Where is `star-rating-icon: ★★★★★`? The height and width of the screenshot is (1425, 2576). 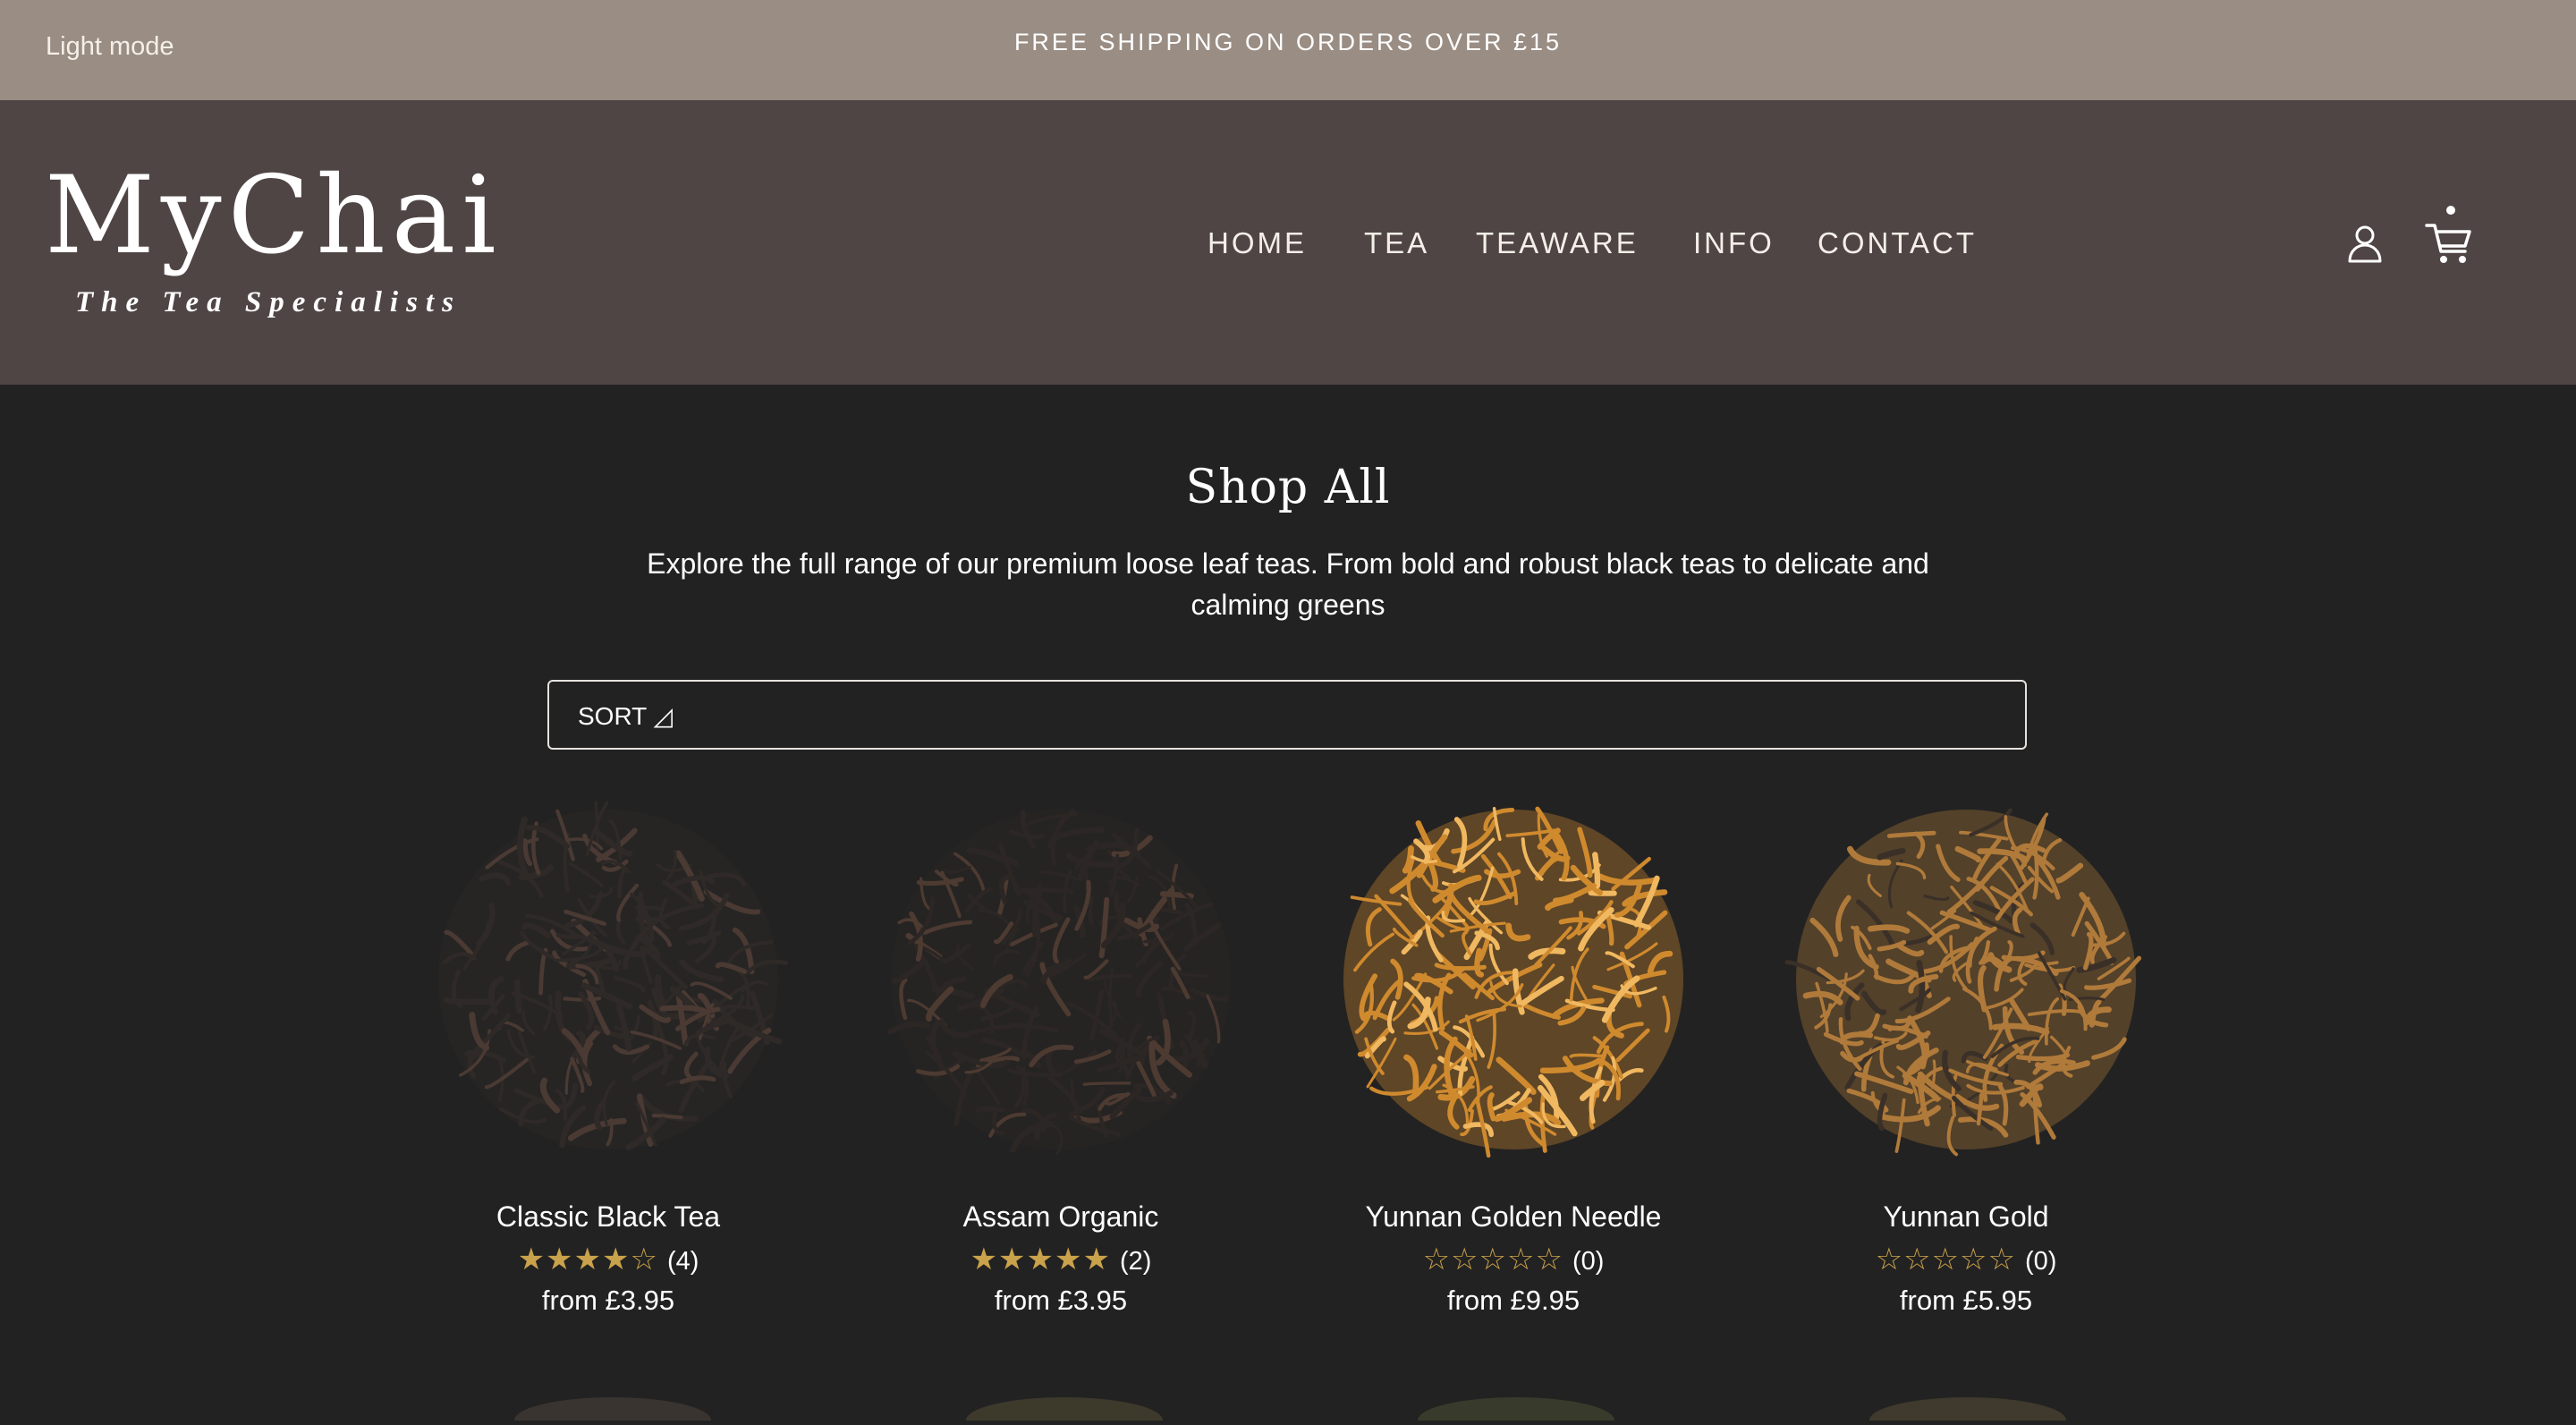
star-rating-icon: ★★★★★ is located at coordinates (1040, 1260).